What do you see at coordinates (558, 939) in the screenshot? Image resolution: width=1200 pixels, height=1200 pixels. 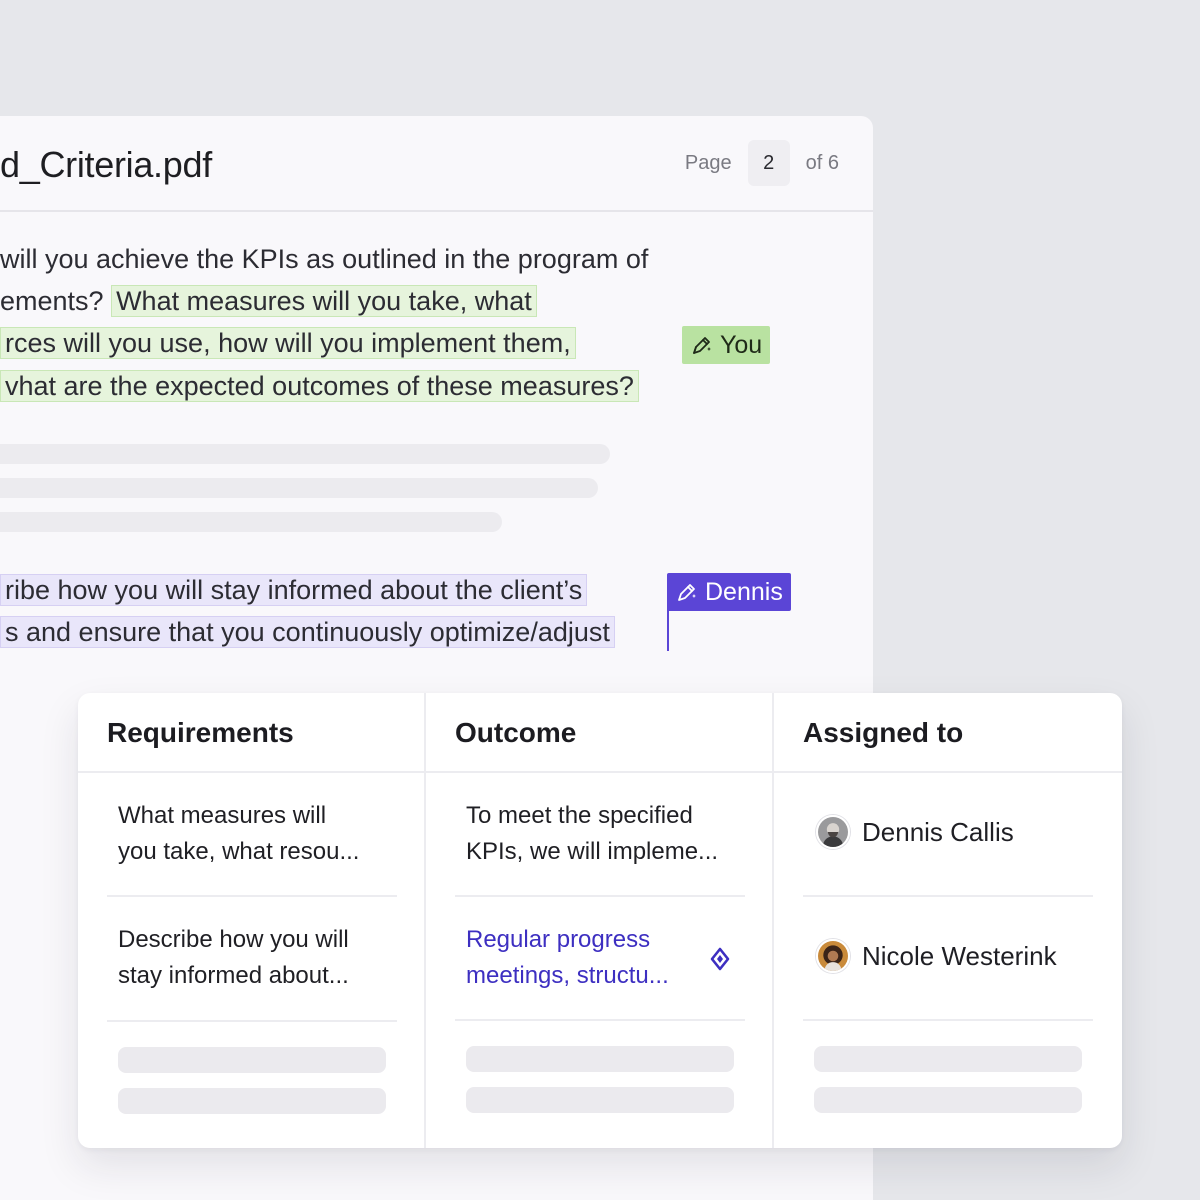 I see `cell-line: Regular progress` at bounding box center [558, 939].